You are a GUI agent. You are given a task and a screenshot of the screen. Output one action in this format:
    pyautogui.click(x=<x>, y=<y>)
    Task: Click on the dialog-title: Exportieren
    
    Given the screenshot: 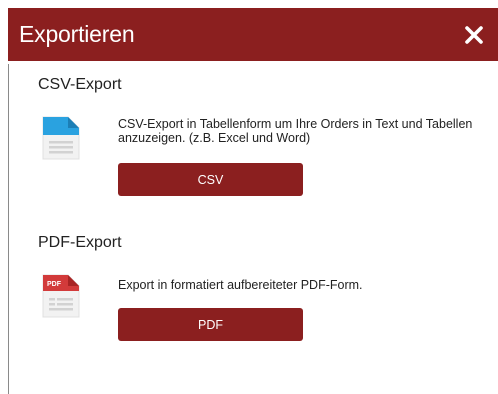 What is the action you would take?
    pyautogui.click(x=77, y=34)
    